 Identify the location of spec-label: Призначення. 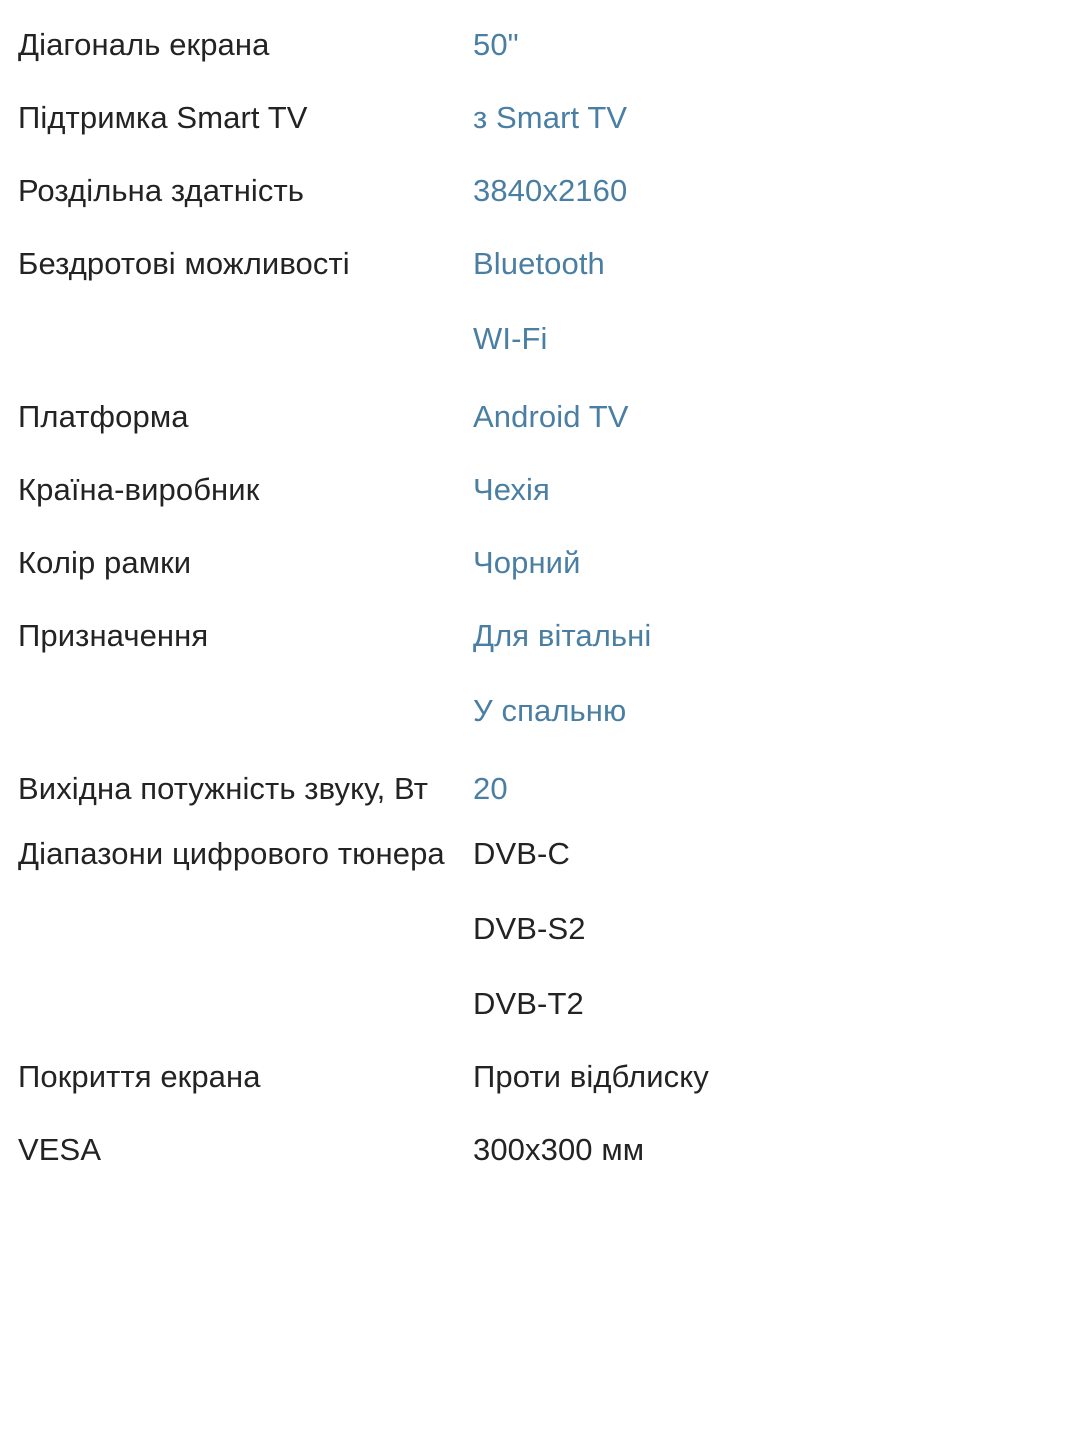
(113, 635).